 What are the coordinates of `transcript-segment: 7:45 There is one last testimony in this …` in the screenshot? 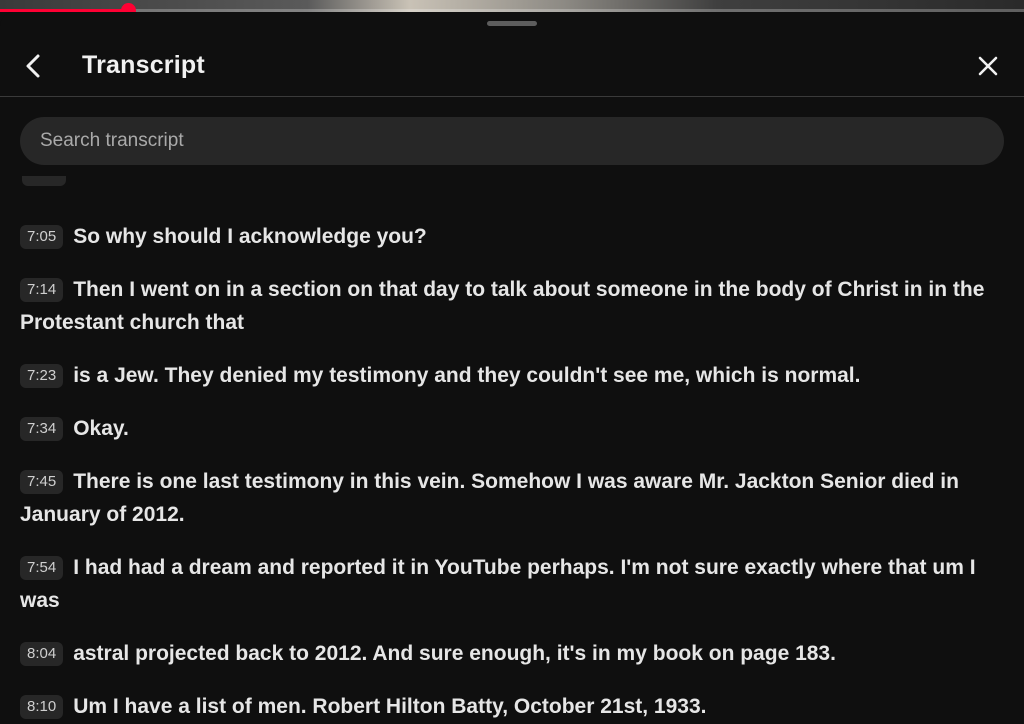 It's located at (510, 498).